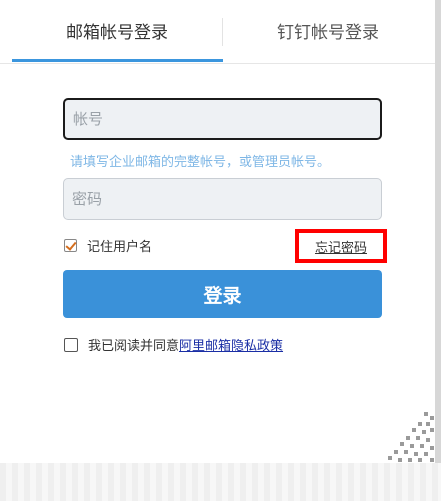 The height and width of the screenshot is (501, 441). I want to click on login-tabs: 邮箱帐号登录 钉钉帐号登录, so click(217, 32).